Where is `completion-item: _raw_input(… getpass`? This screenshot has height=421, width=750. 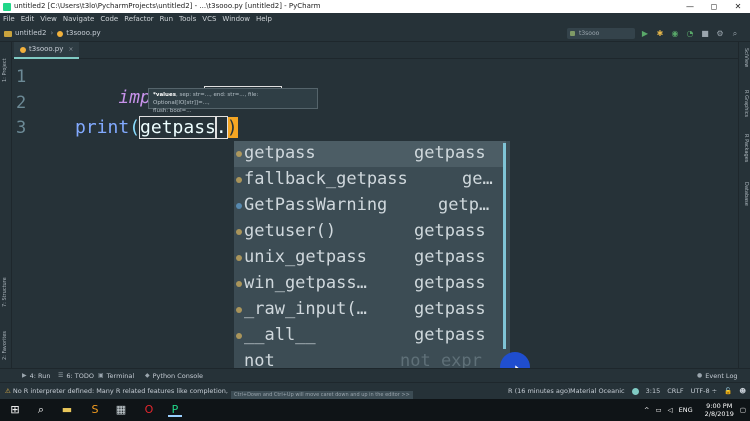
completion-item: _raw_input(… getpass is located at coordinates (370, 310).